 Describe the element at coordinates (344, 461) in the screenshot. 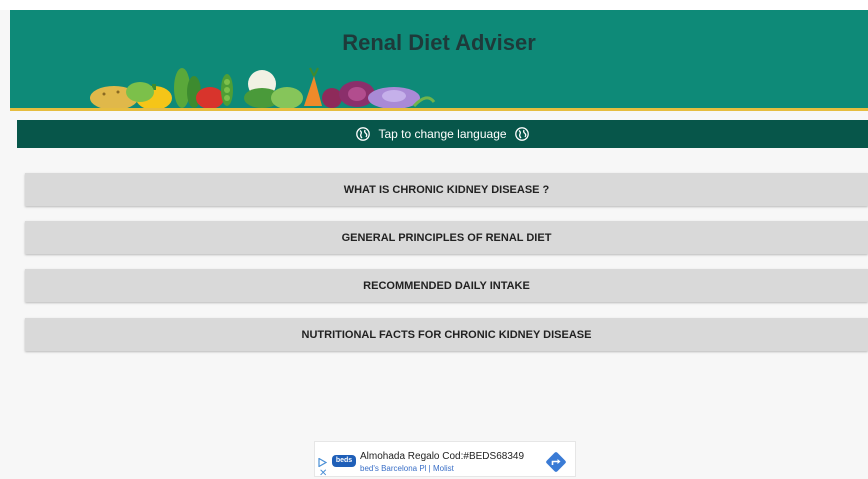

I see `advertiser-logo: beds` at that location.